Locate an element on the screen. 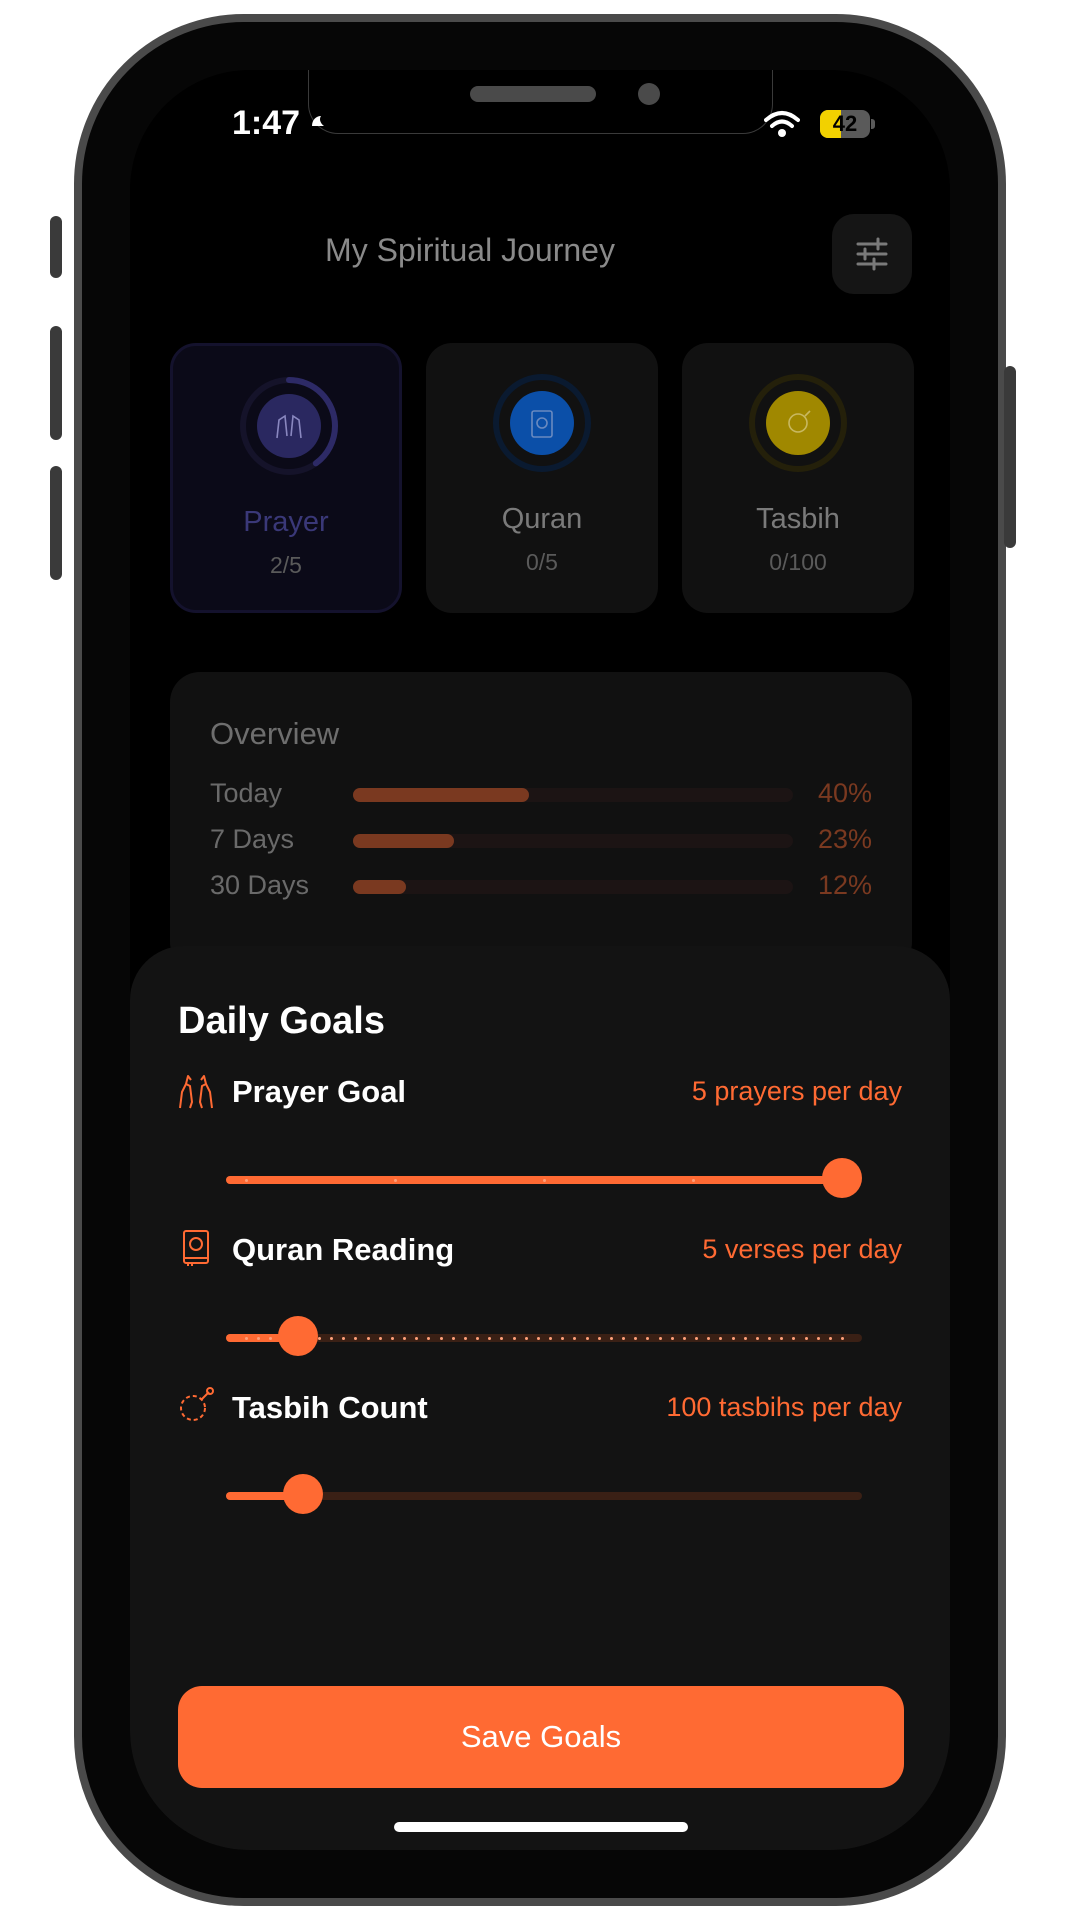  card-count: 0/5 is located at coordinates (542, 562).